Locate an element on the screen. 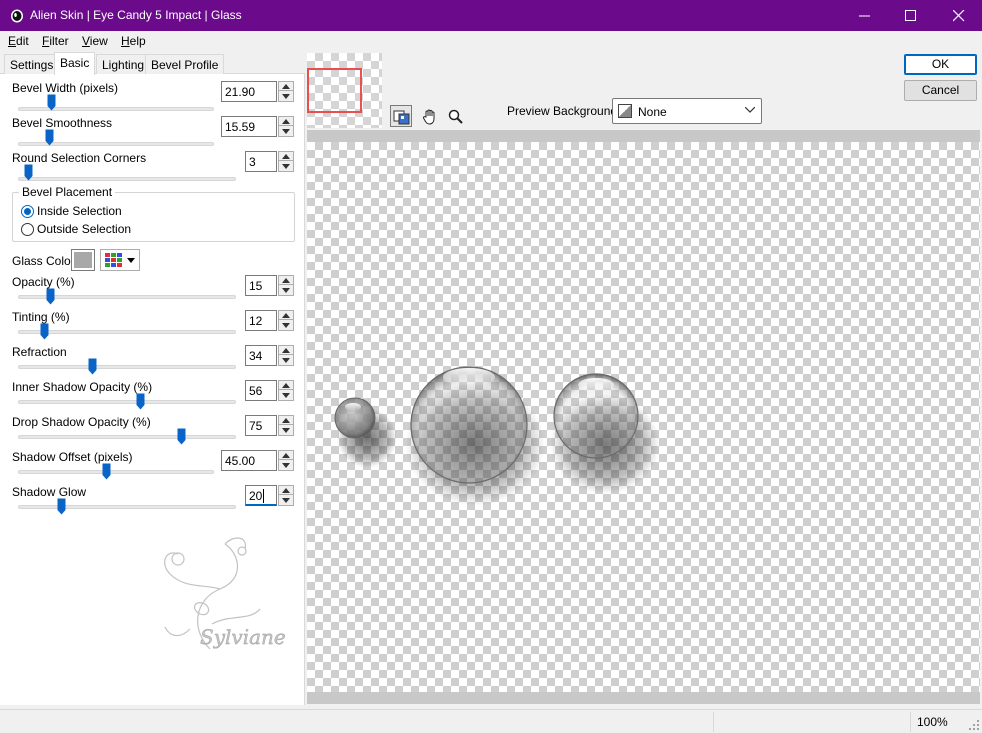 The image size is (982, 733). zoom-tool-button is located at coordinates (455, 116).